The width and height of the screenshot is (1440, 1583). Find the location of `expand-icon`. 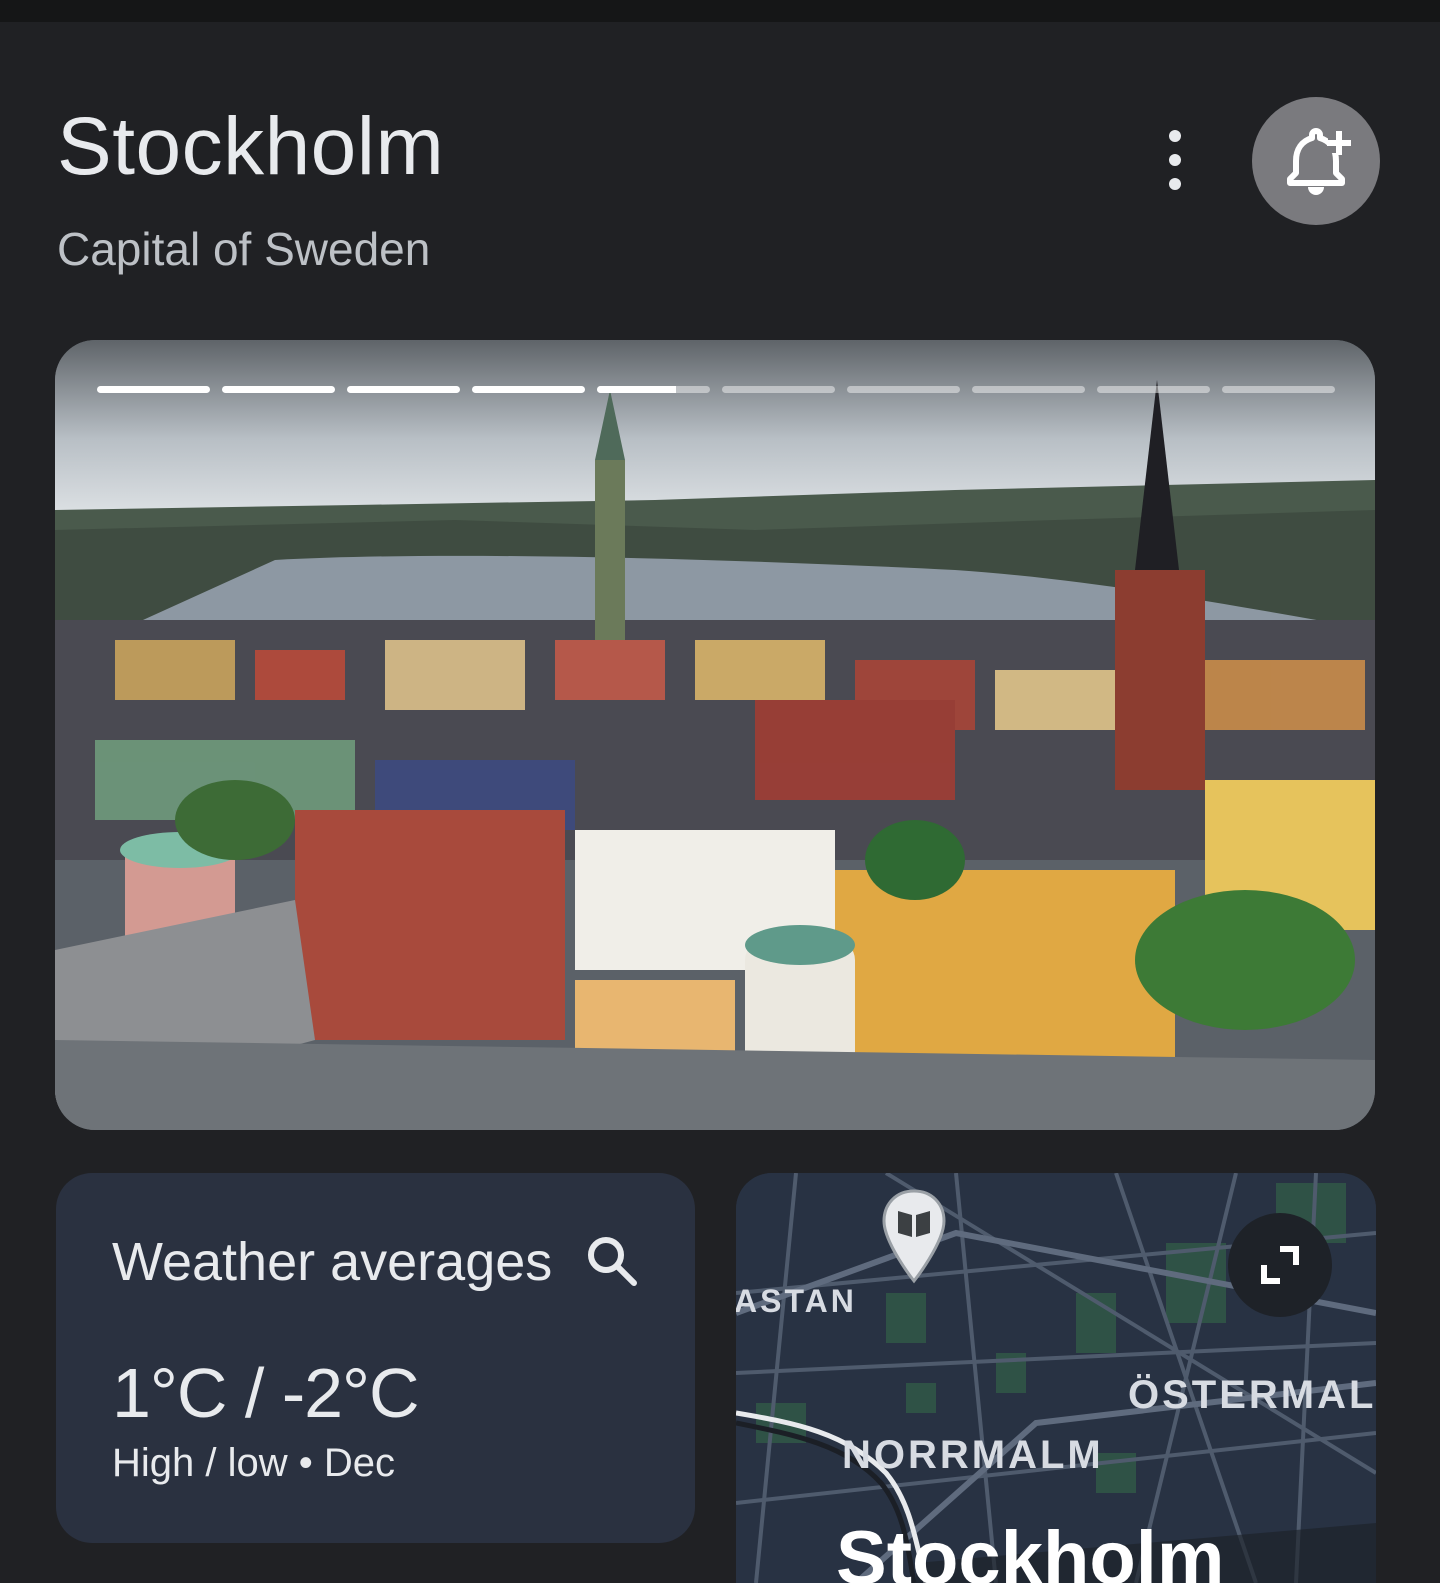

expand-icon is located at coordinates (1280, 1265).